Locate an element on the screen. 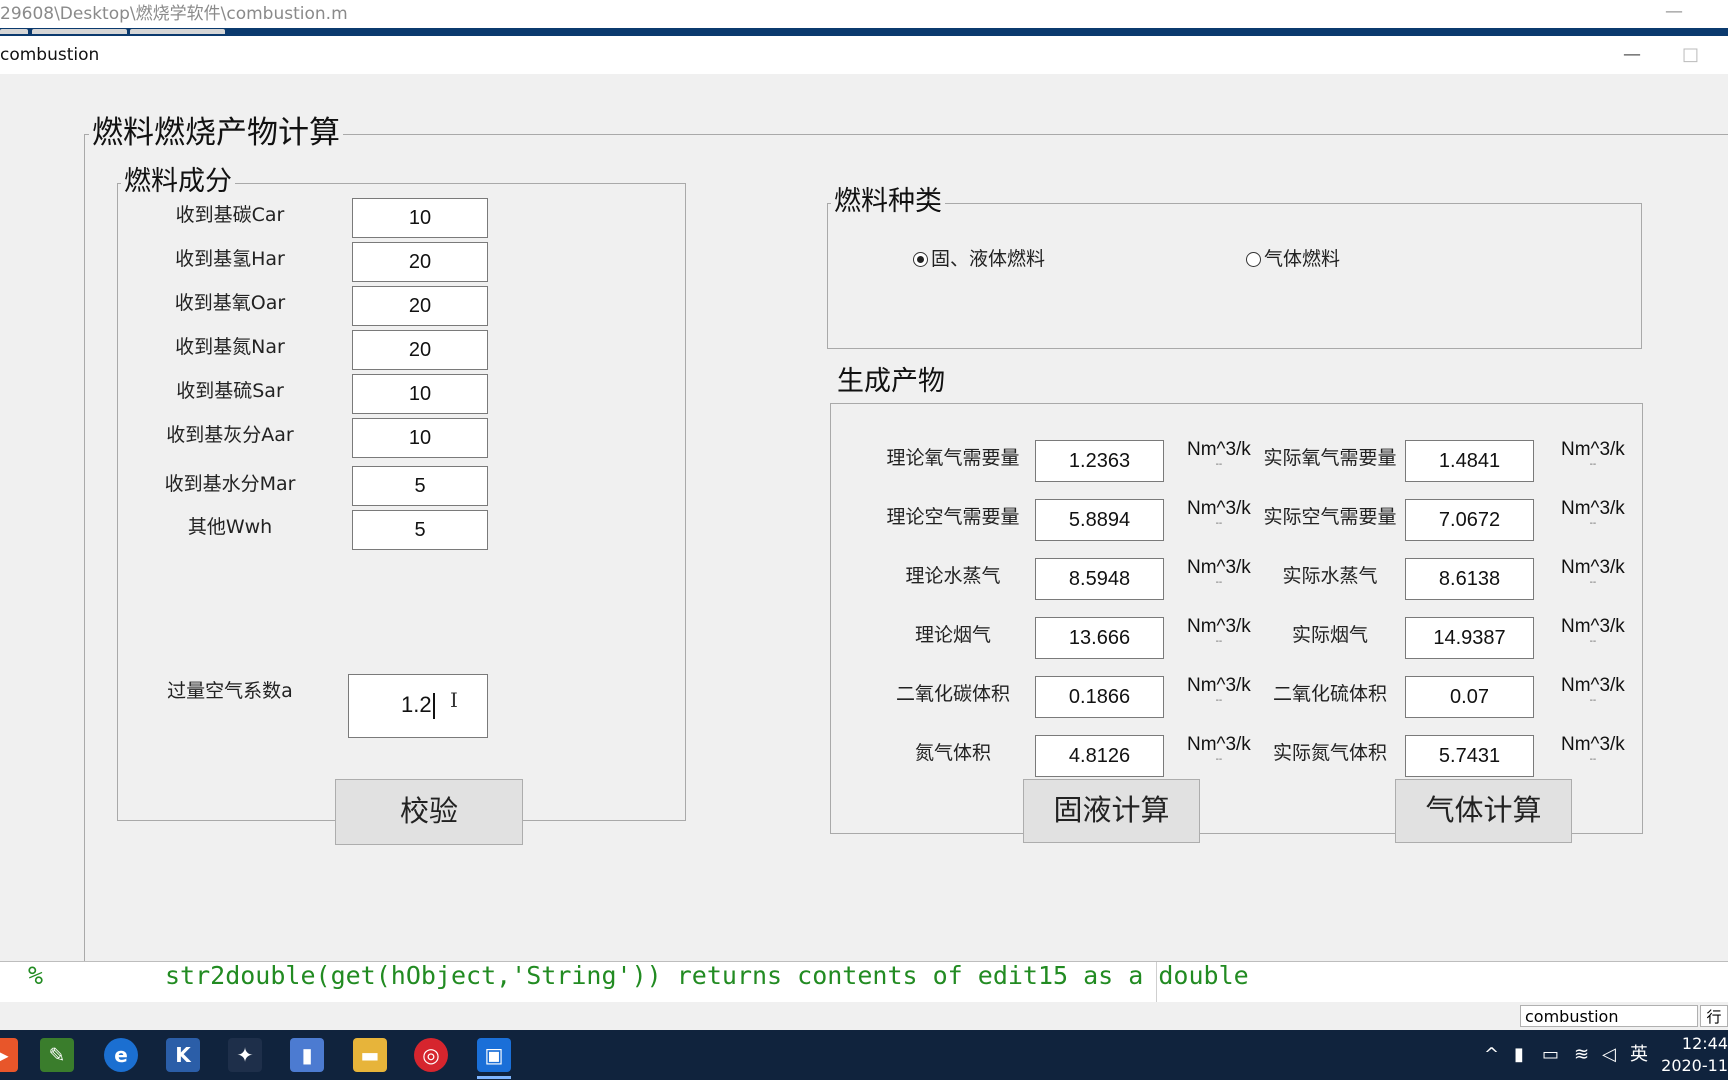 The height and width of the screenshot is (1080, 1728). composition-label: 收到基灰分Aar is located at coordinates (230, 435).